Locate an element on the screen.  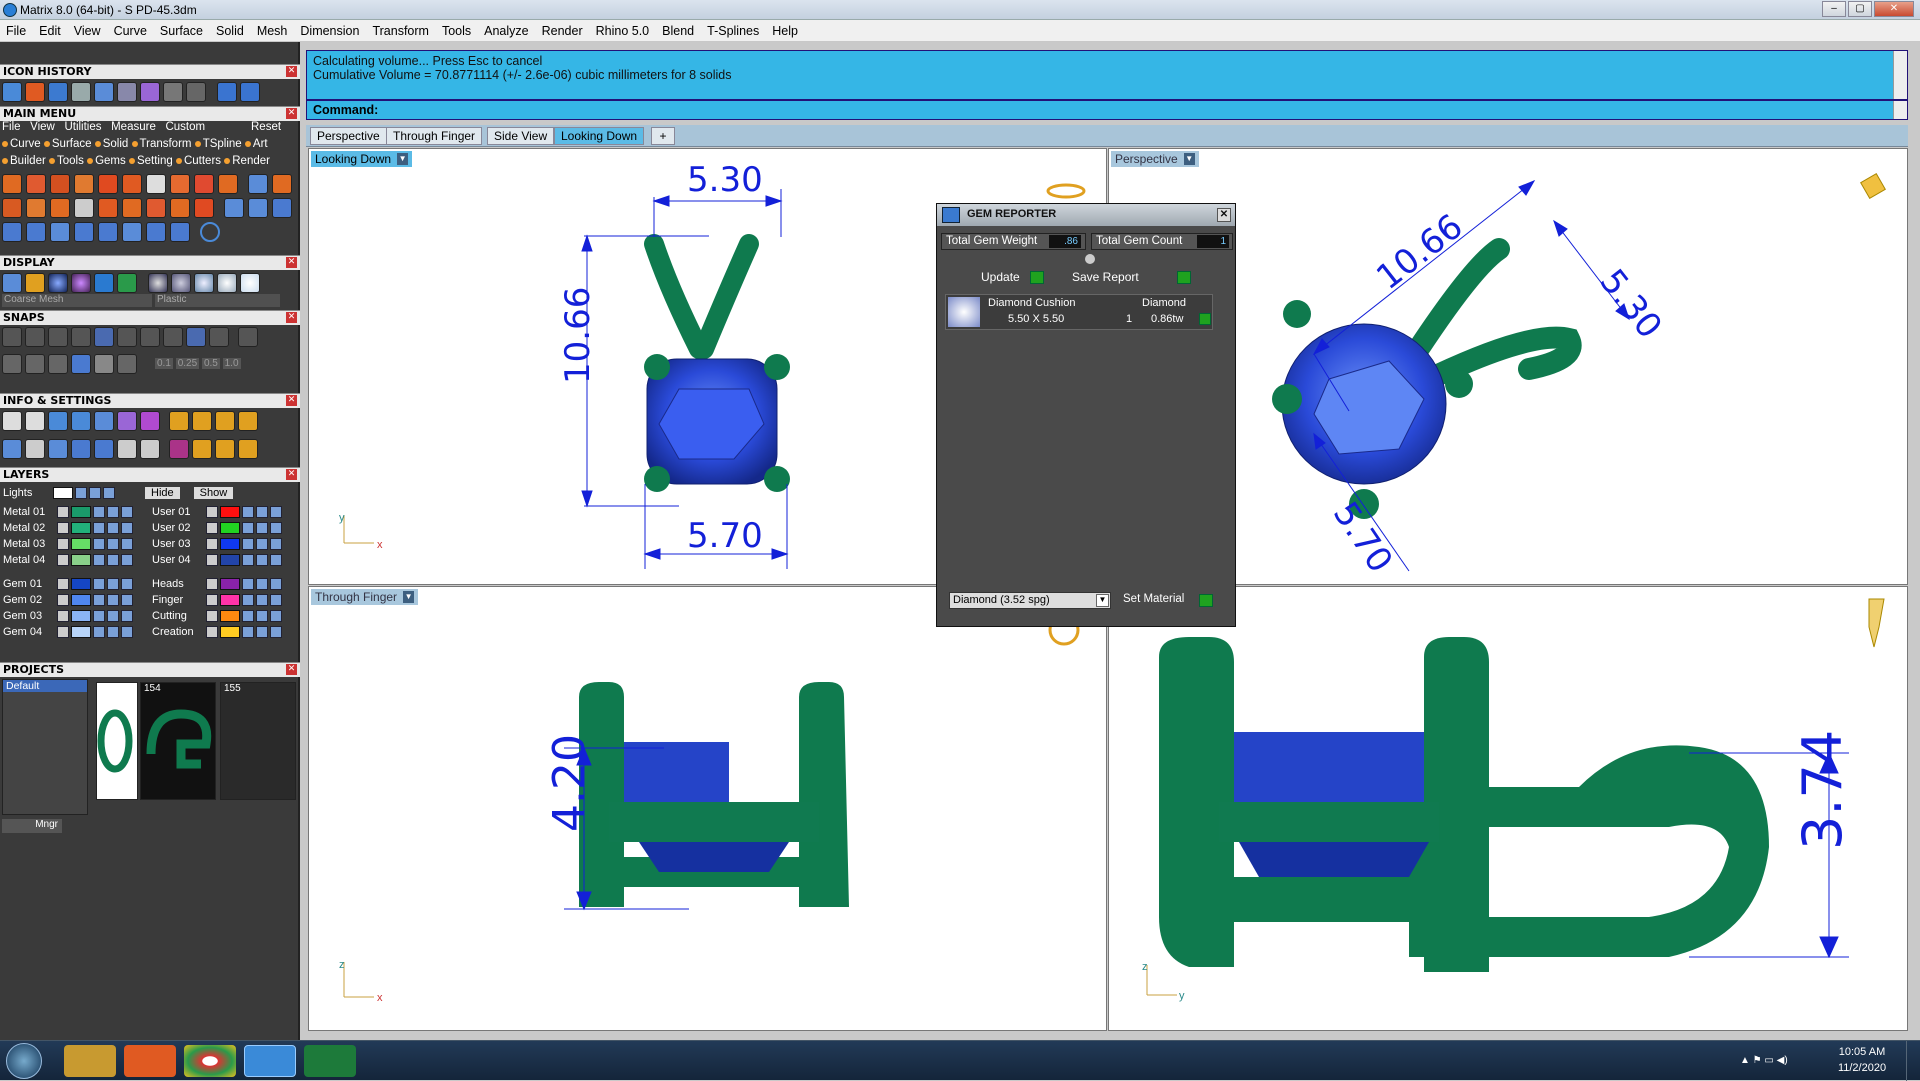
show-desktop-button is located at coordinates (1913, 1061).